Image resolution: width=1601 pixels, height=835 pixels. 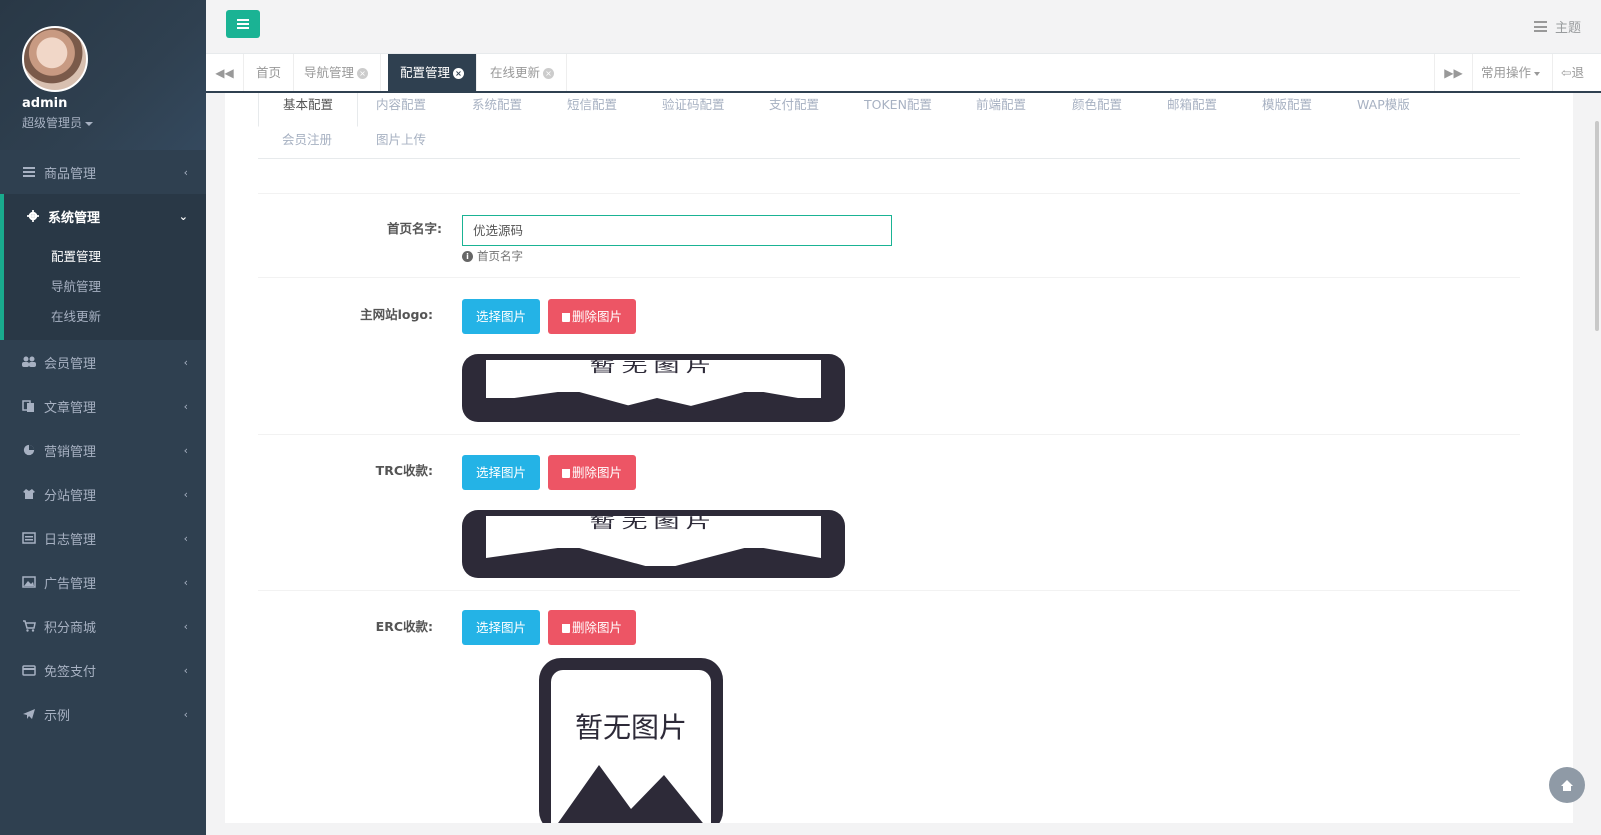 What do you see at coordinates (329, 72) in the screenshot?
I see `tab-label: 导航管理` at bounding box center [329, 72].